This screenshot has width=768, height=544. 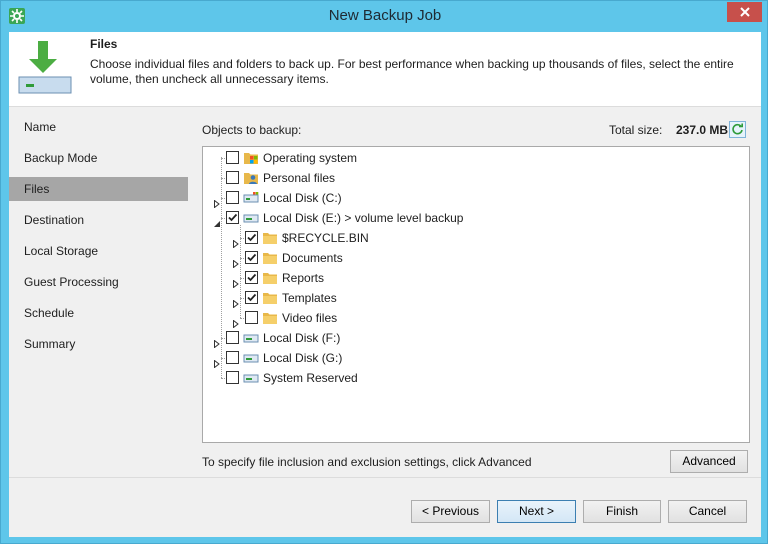 I want to click on tree-node: System Reserved, so click(x=473, y=378).